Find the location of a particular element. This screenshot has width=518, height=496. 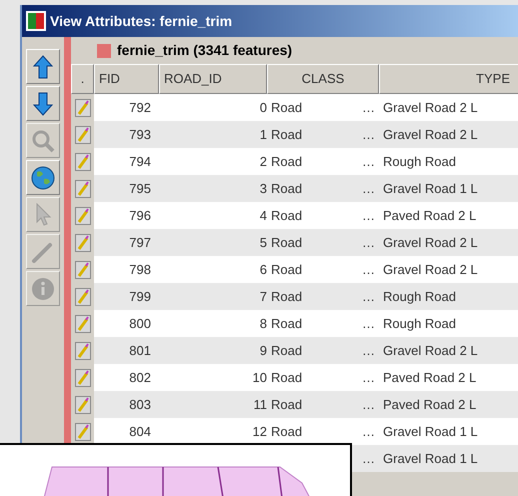

table-cell-text: 802 is located at coordinates (140, 377).